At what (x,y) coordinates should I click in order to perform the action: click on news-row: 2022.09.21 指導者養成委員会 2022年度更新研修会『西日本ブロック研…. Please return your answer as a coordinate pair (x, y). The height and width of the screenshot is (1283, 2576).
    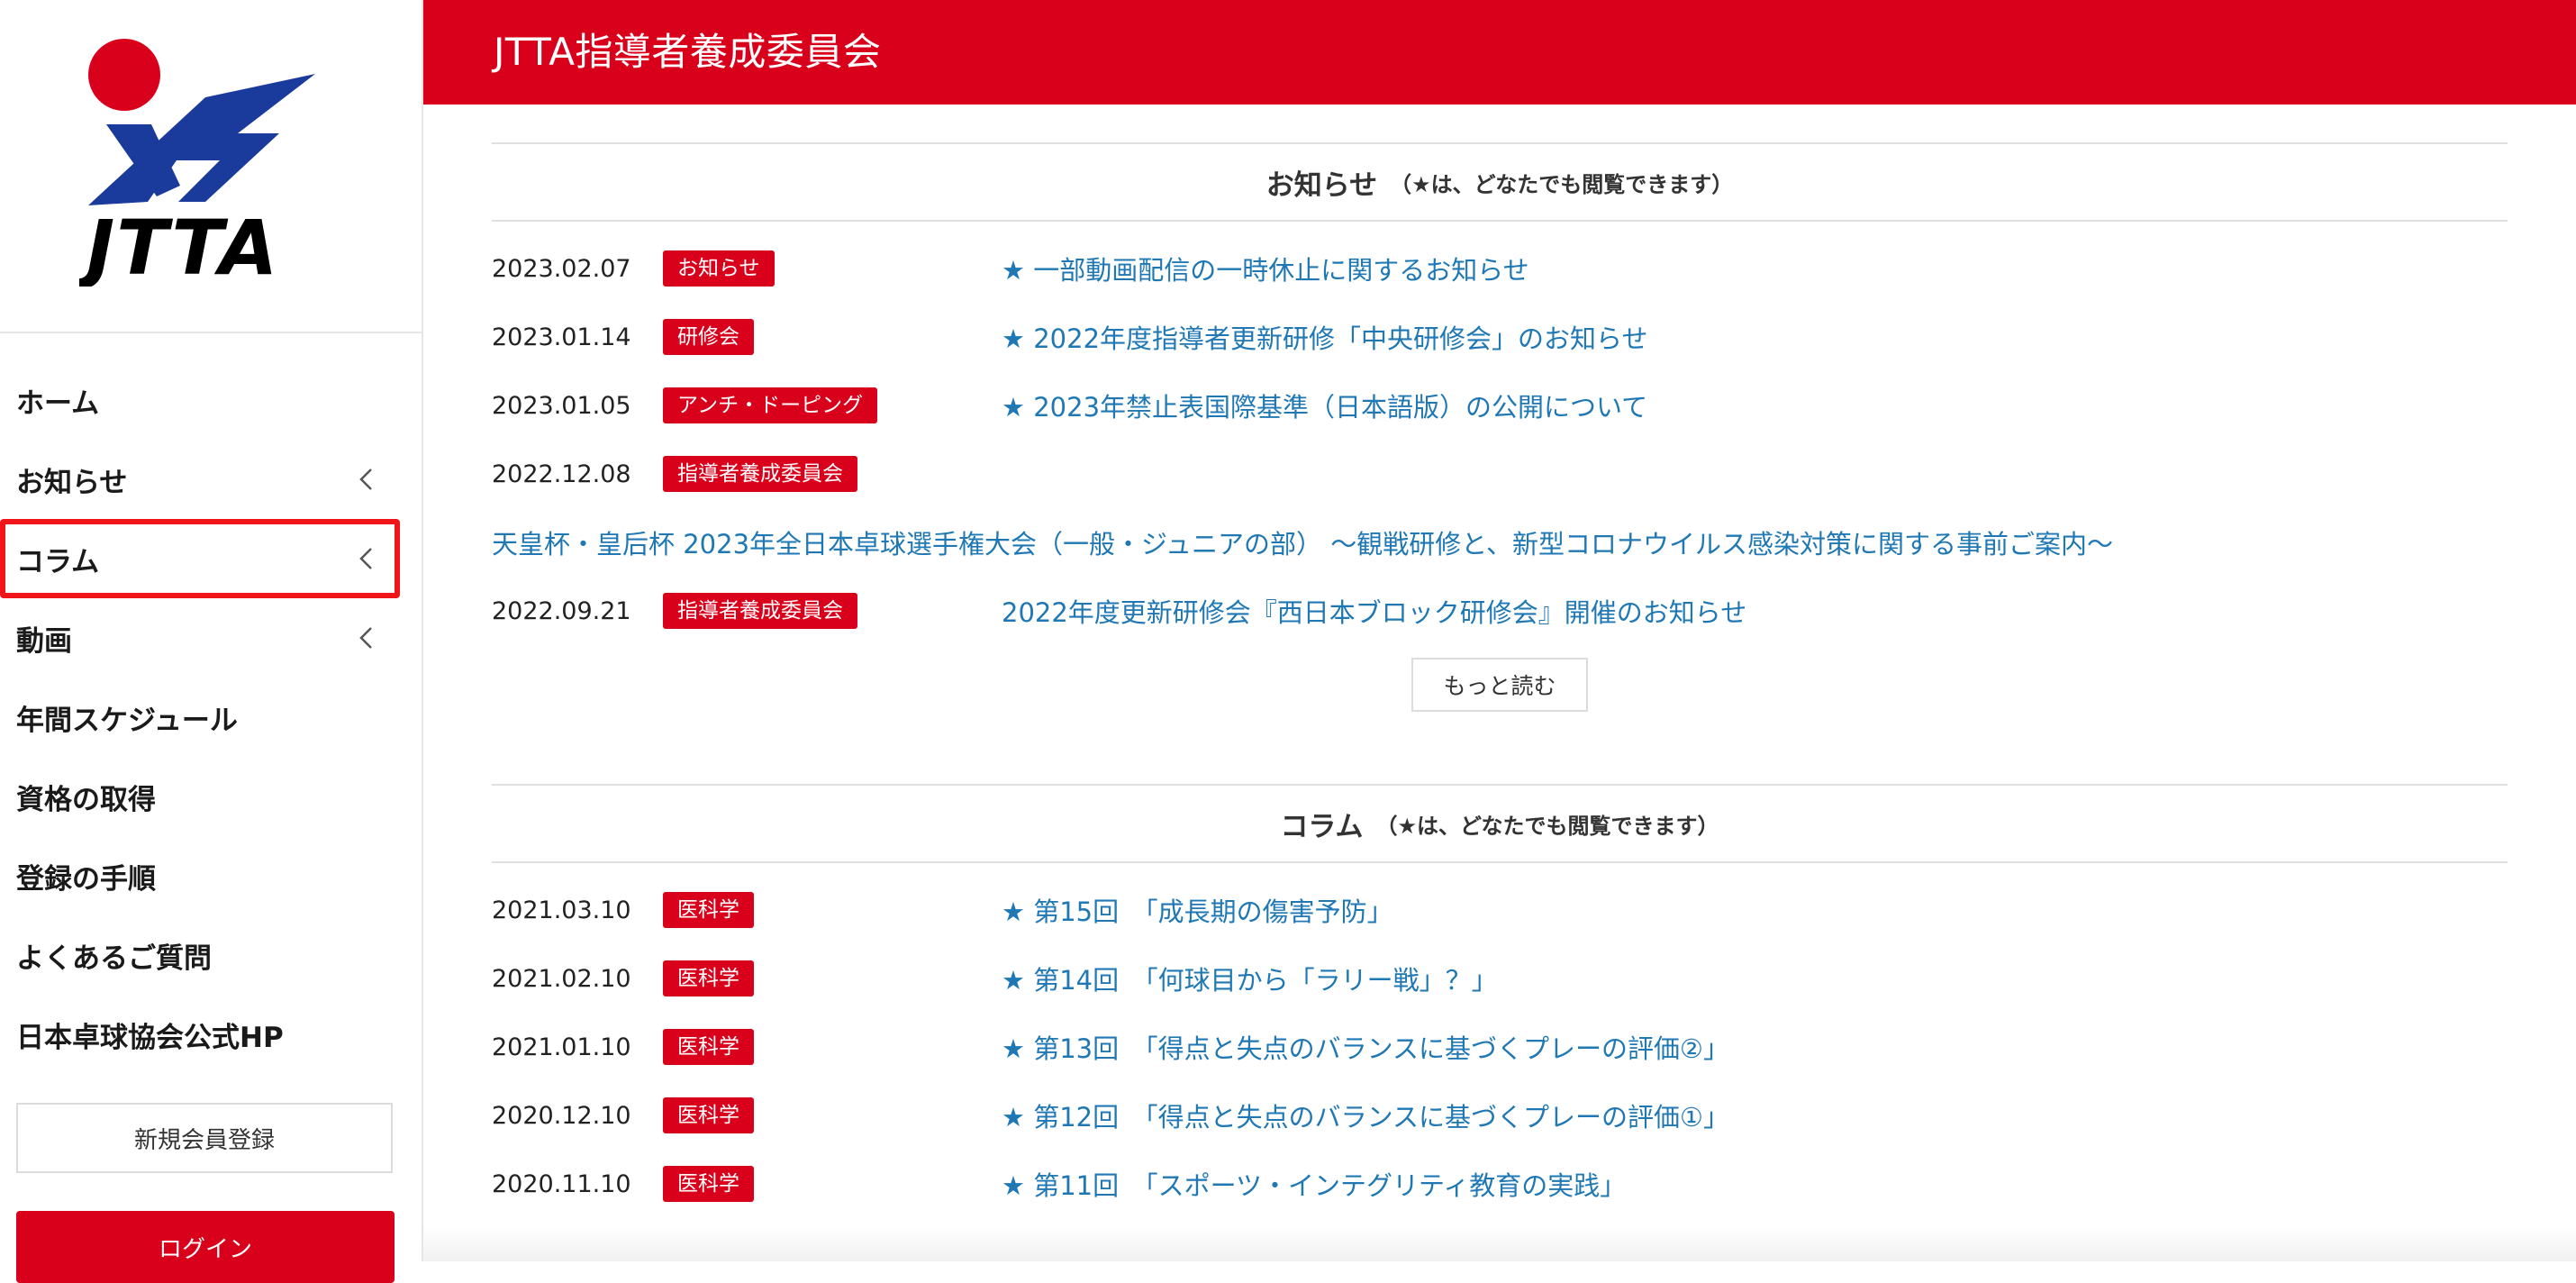
    Looking at the image, I should click on (1500, 611).